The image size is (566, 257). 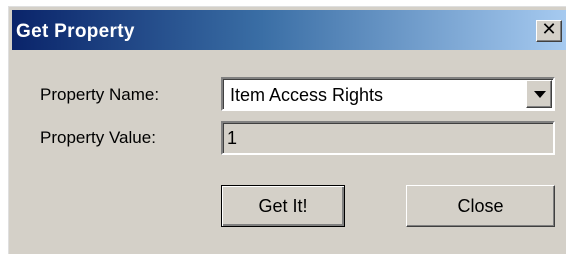 I want to click on get-it-button-label: Get It!, so click(x=283, y=205).